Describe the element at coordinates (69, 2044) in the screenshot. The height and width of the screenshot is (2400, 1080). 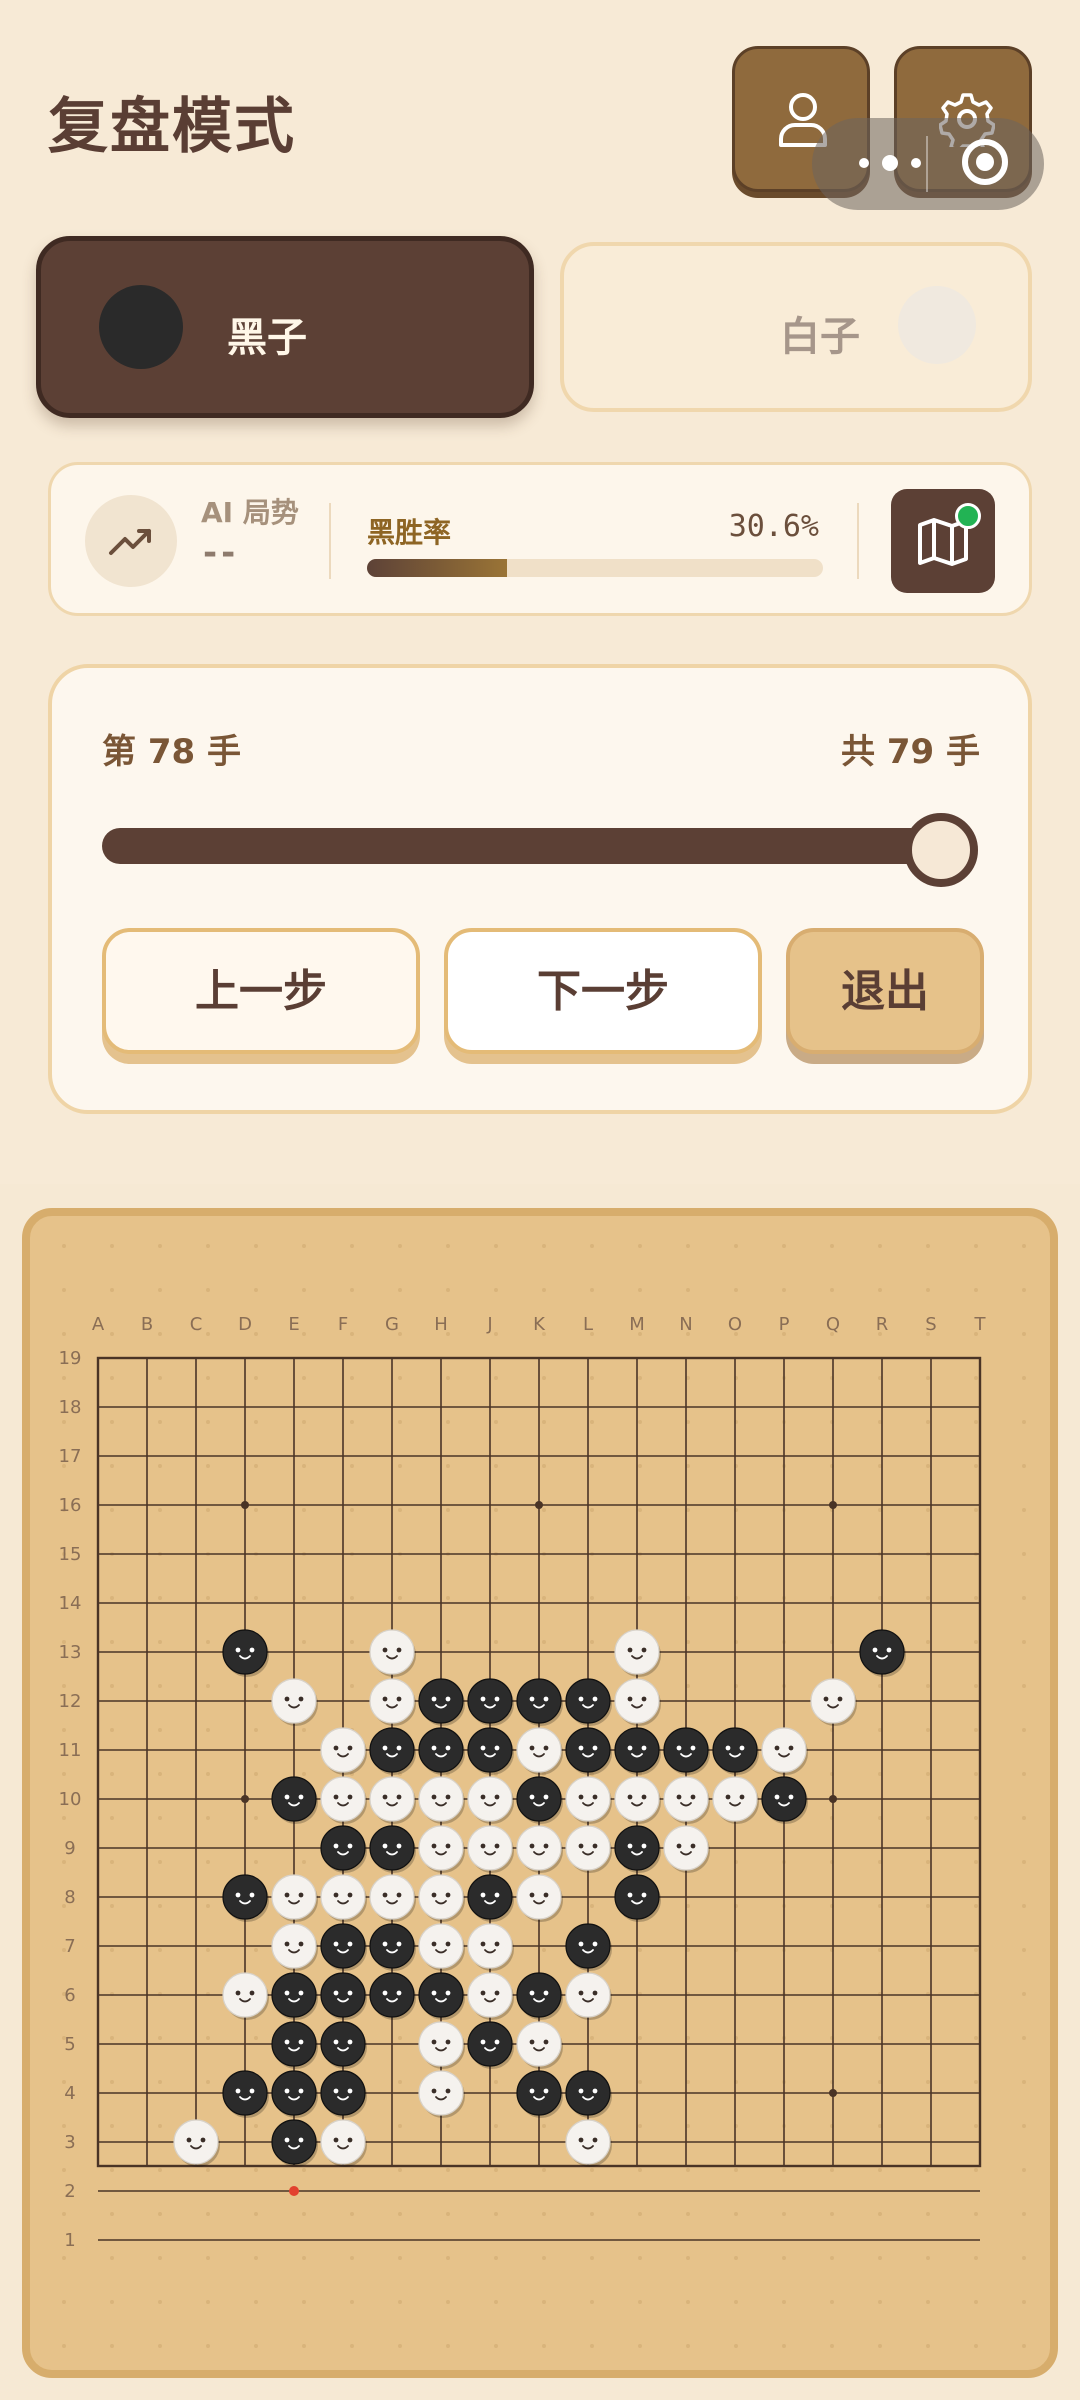
I see `row-label: 5` at that location.